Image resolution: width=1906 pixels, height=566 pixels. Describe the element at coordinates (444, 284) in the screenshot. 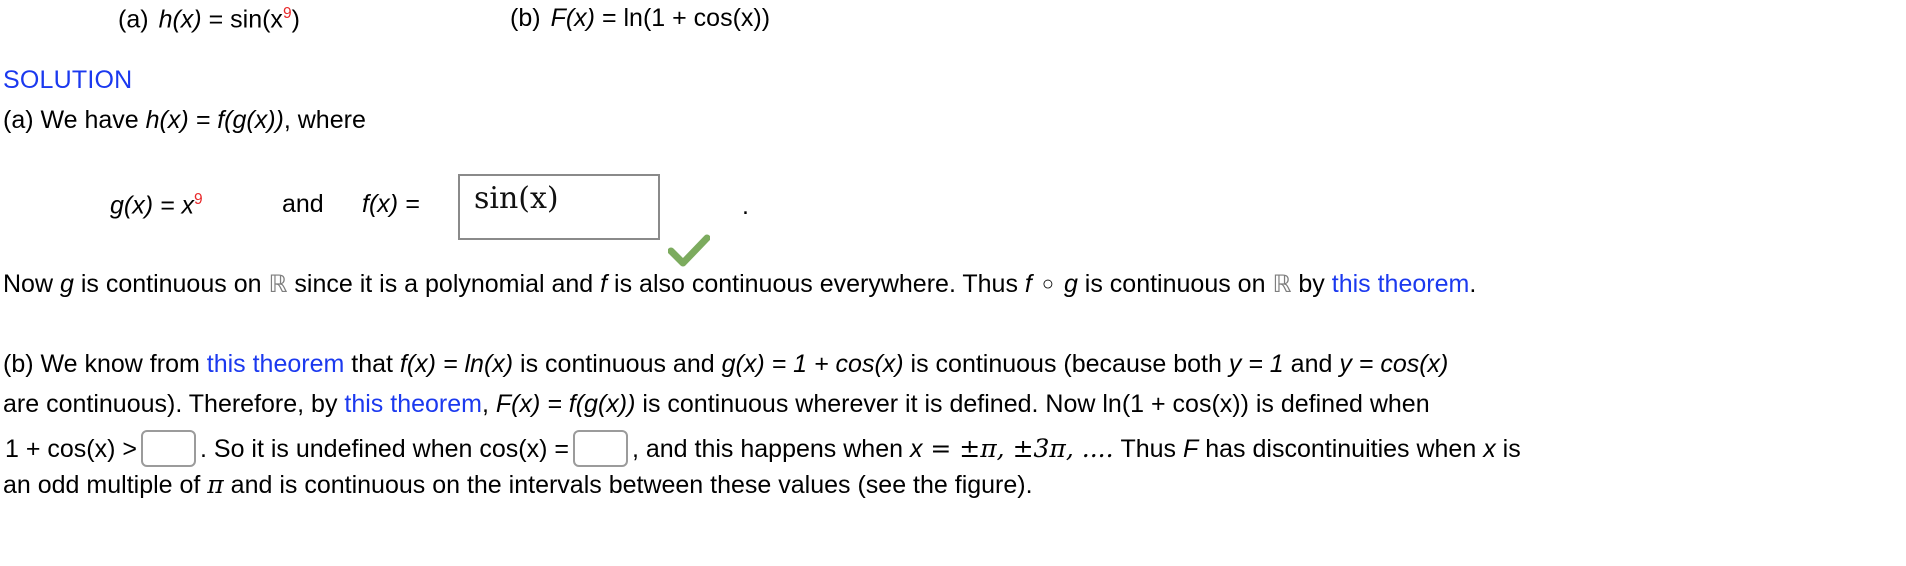

I see `conclusion-seg3: since it is a polynomial and` at that location.